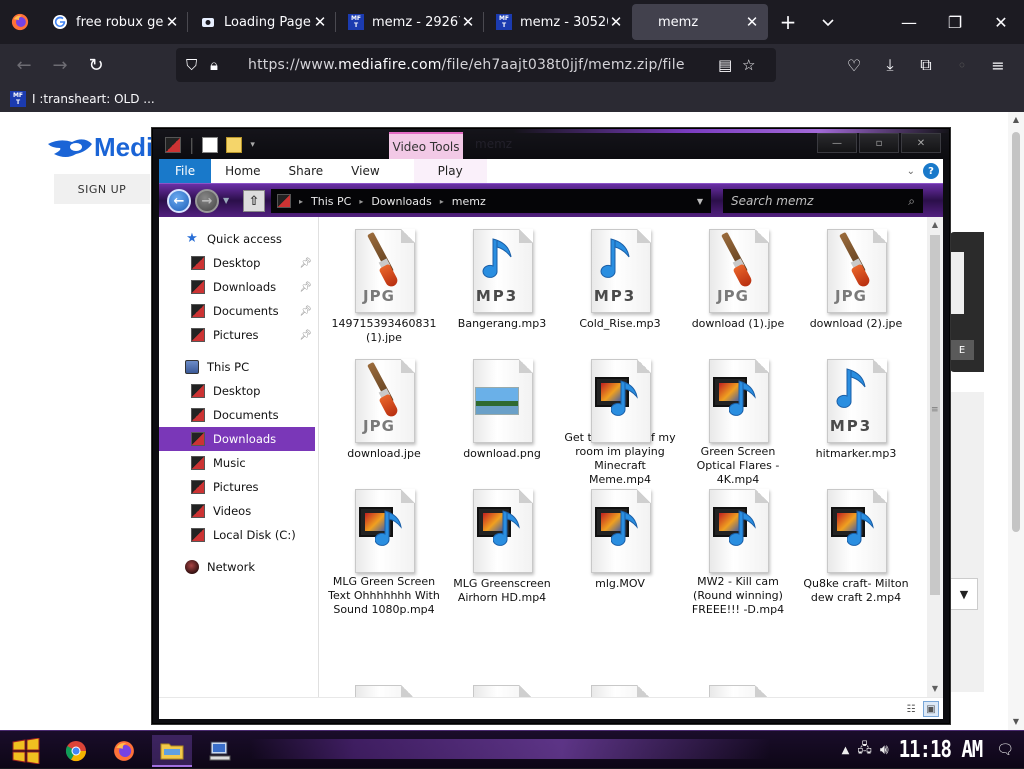 The width and height of the screenshot is (1024, 769). Describe the element at coordinates (730, 65) in the screenshot. I see `reader-view-icon: ▤` at that location.